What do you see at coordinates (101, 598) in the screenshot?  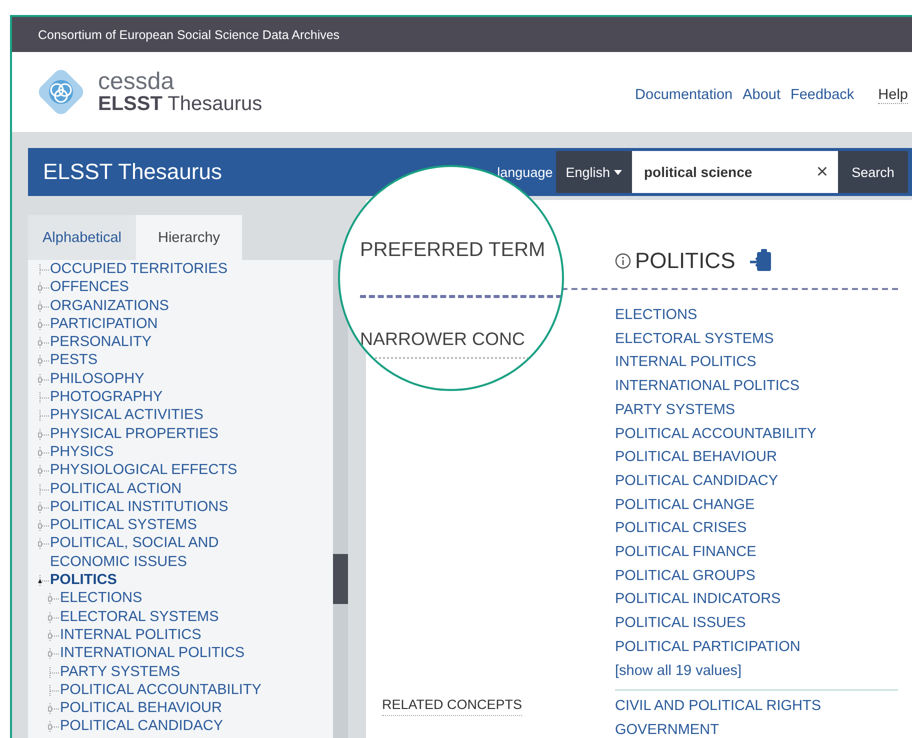 I see `tree-item: ELECTIONS` at bounding box center [101, 598].